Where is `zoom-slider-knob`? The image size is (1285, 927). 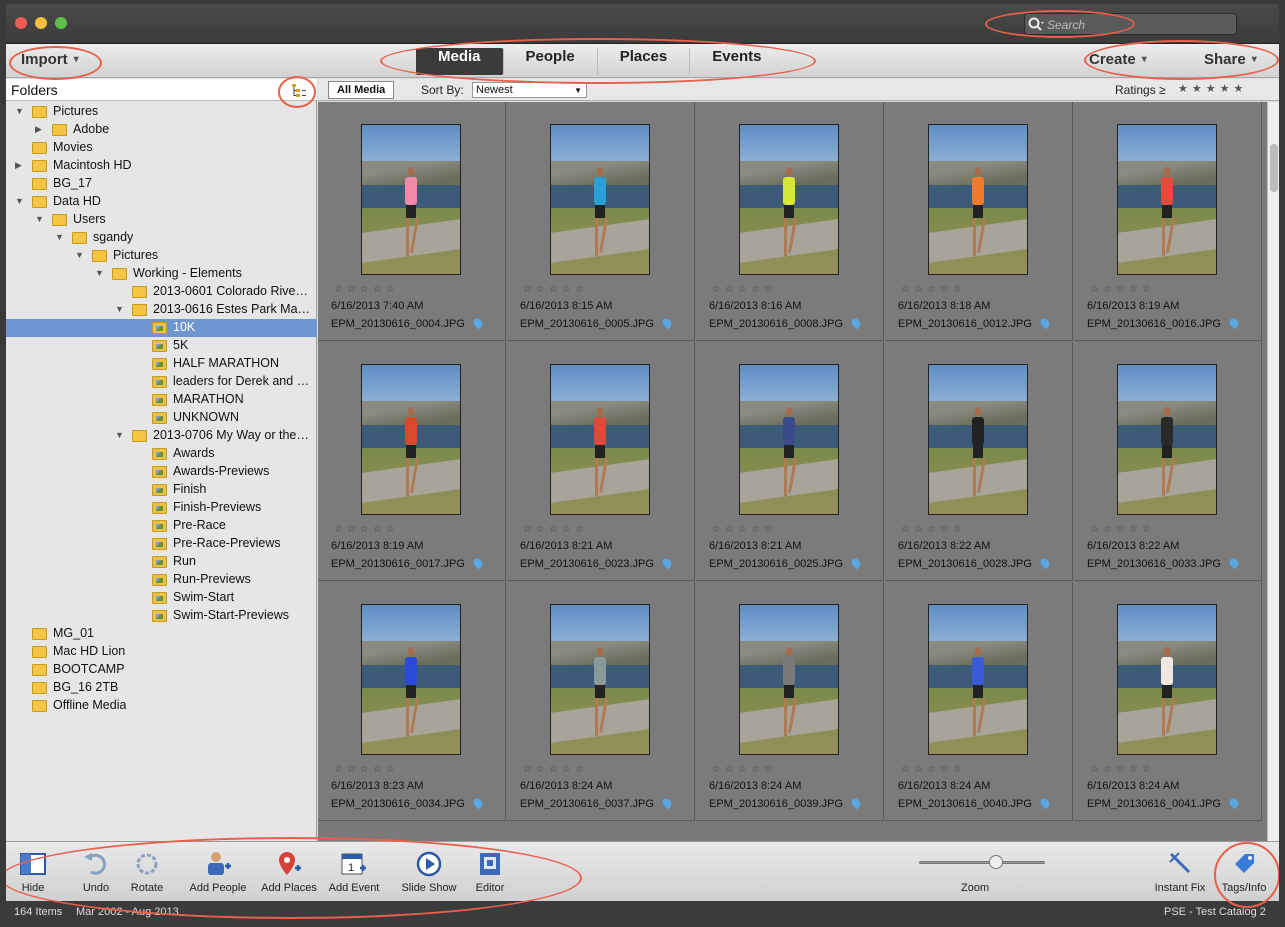
zoom-slider-knob is located at coordinates (996, 862).